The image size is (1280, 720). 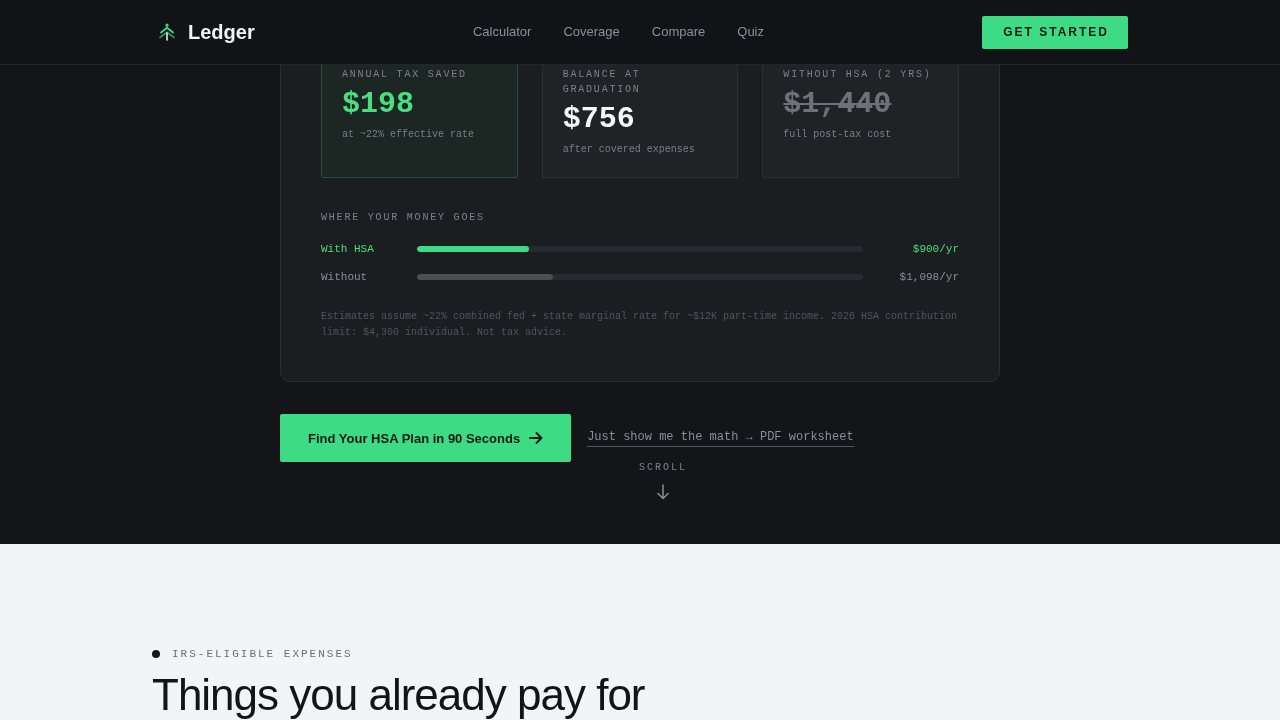 I want to click on get-started-button: GET STARTED, so click(x=1055, y=32).